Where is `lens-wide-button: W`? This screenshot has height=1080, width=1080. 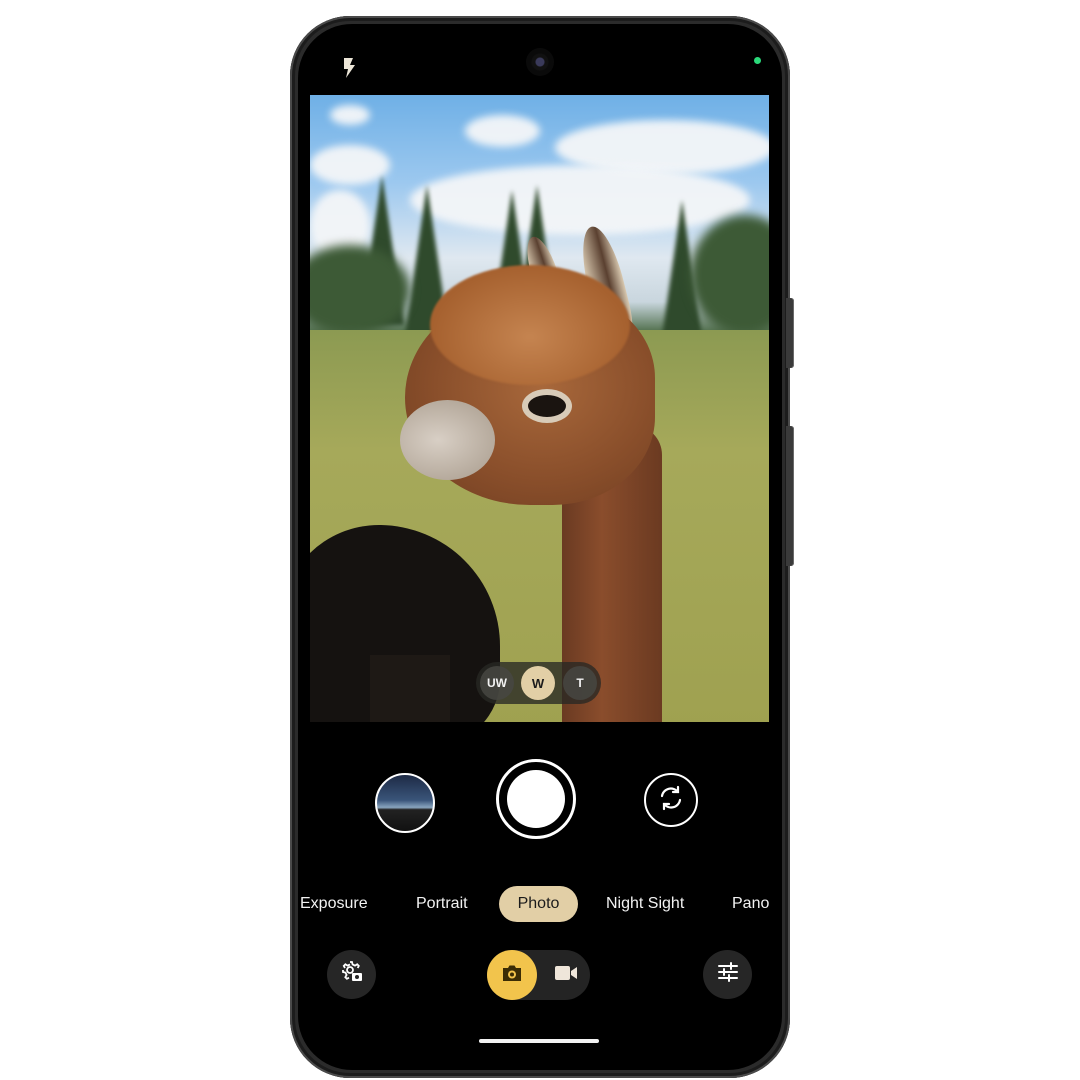 lens-wide-button: W is located at coordinates (538, 683).